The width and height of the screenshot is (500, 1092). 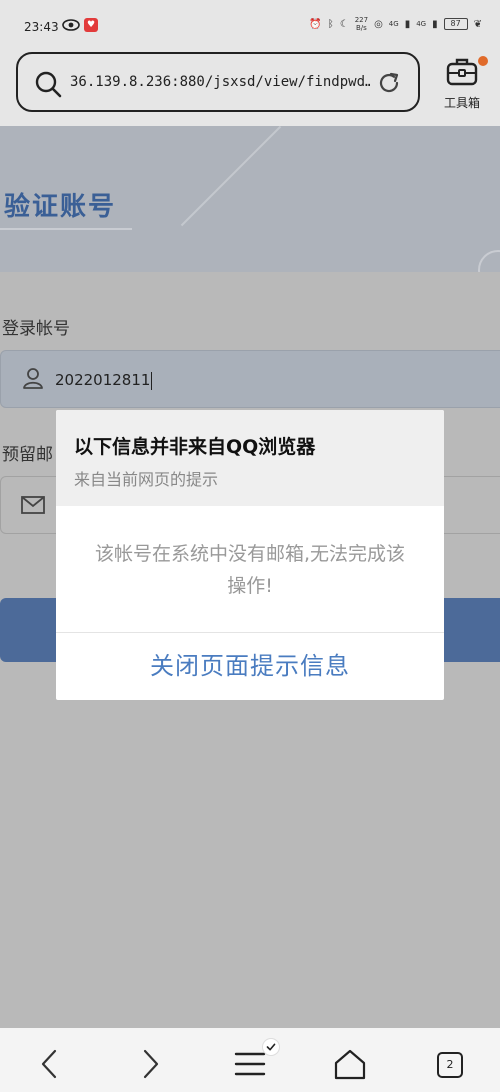 What do you see at coordinates (361, 20) in the screenshot?
I see `network-speed-value: 227` at bounding box center [361, 20].